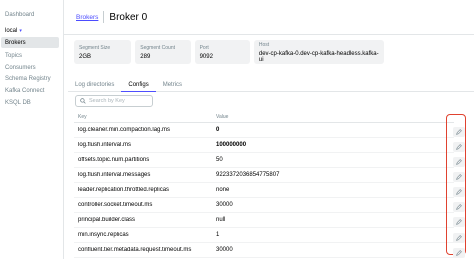 This screenshot has height=259, width=474. Describe the element at coordinates (264, 205) in the screenshot. I see `table-row: controller.socket.timeout.ms 30000` at that location.